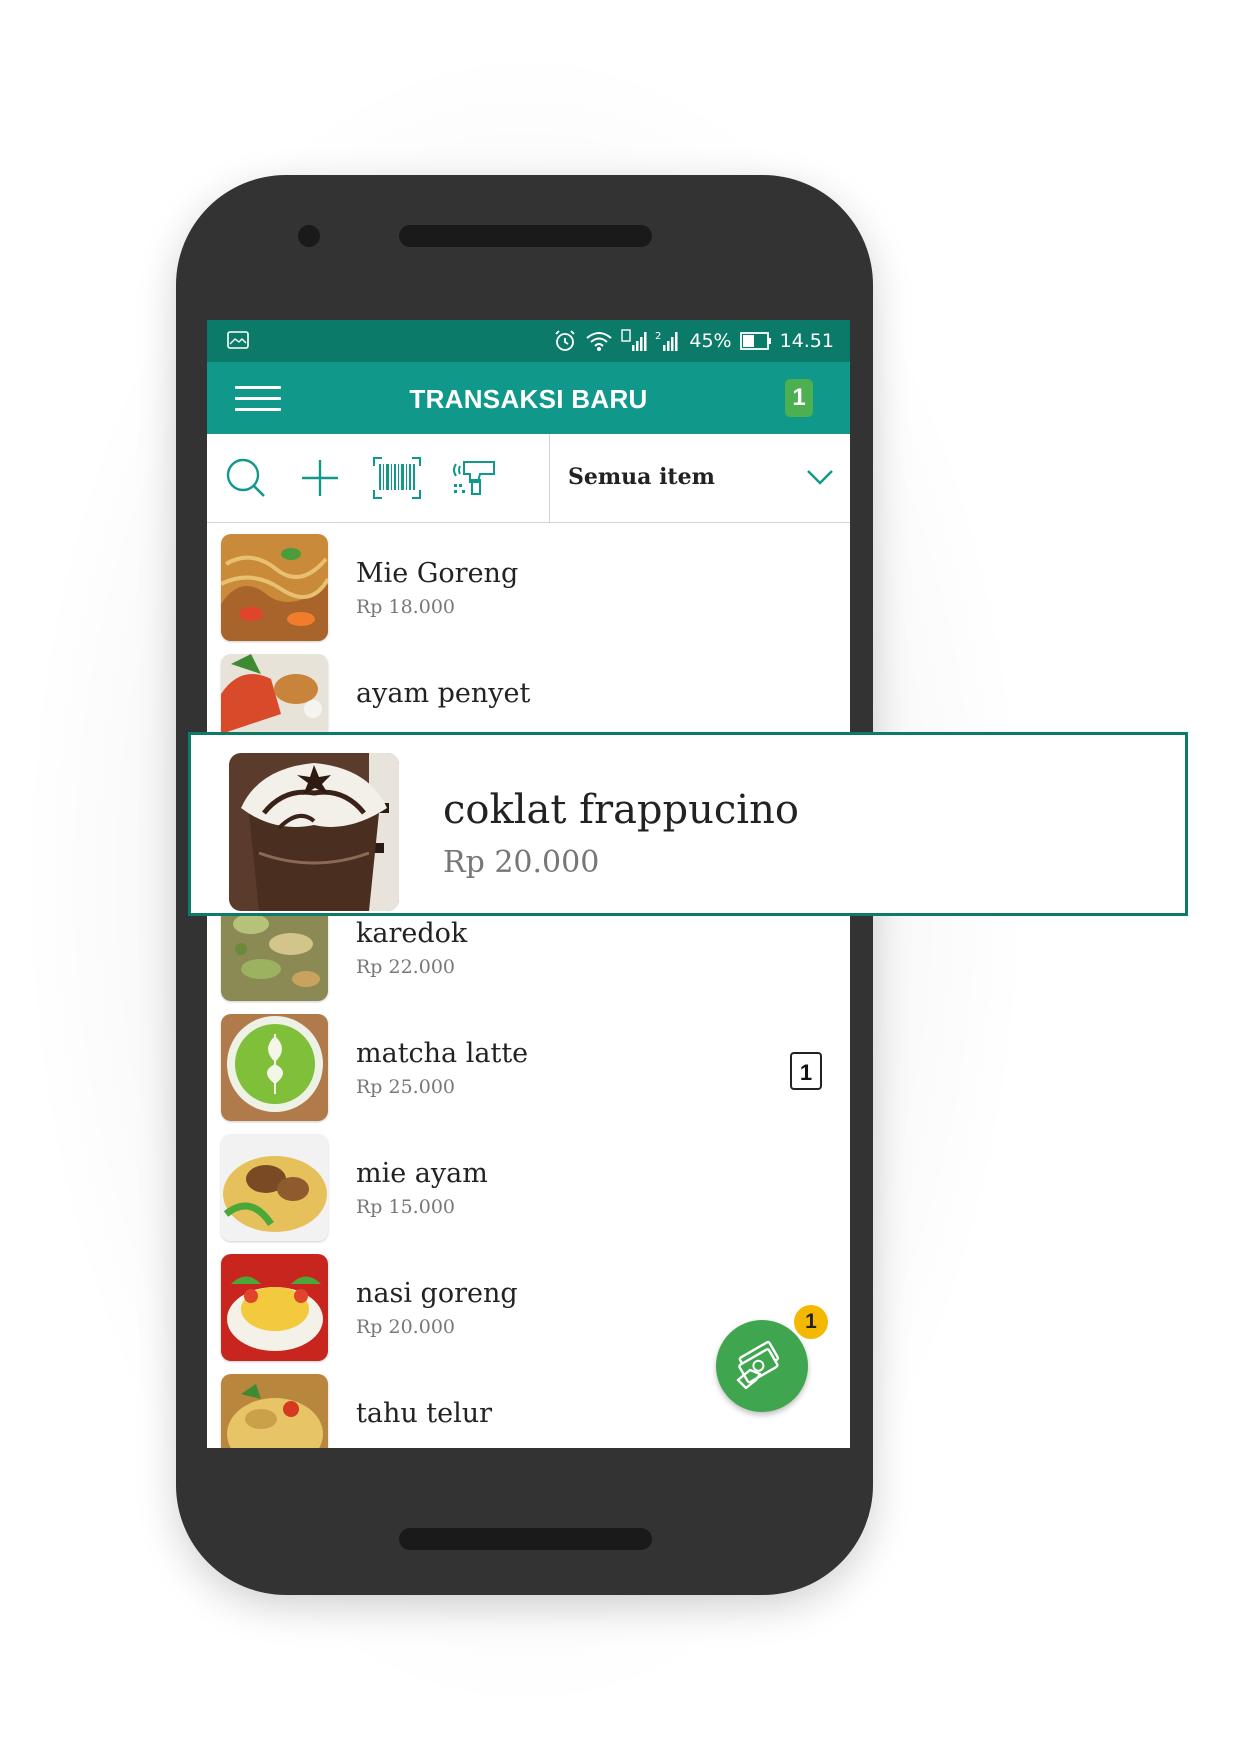 This screenshot has height=1761, width=1255. I want to click on list-item: Mie Goreng Rp 18.000, so click(528, 582).